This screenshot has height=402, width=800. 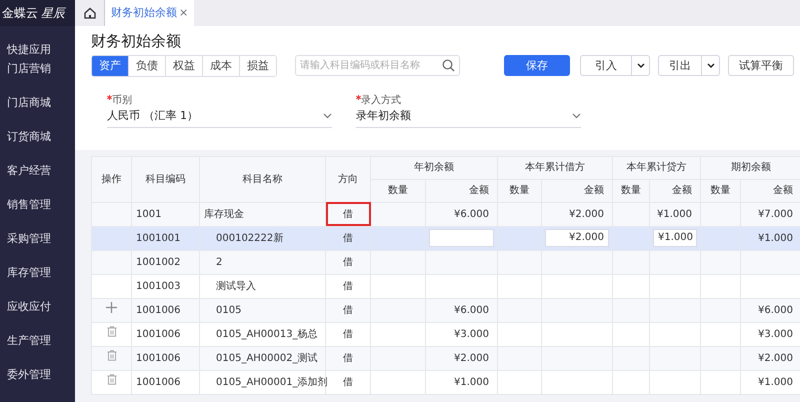 I want to click on sidebar-item: 门店营销, so click(x=37, y=68).